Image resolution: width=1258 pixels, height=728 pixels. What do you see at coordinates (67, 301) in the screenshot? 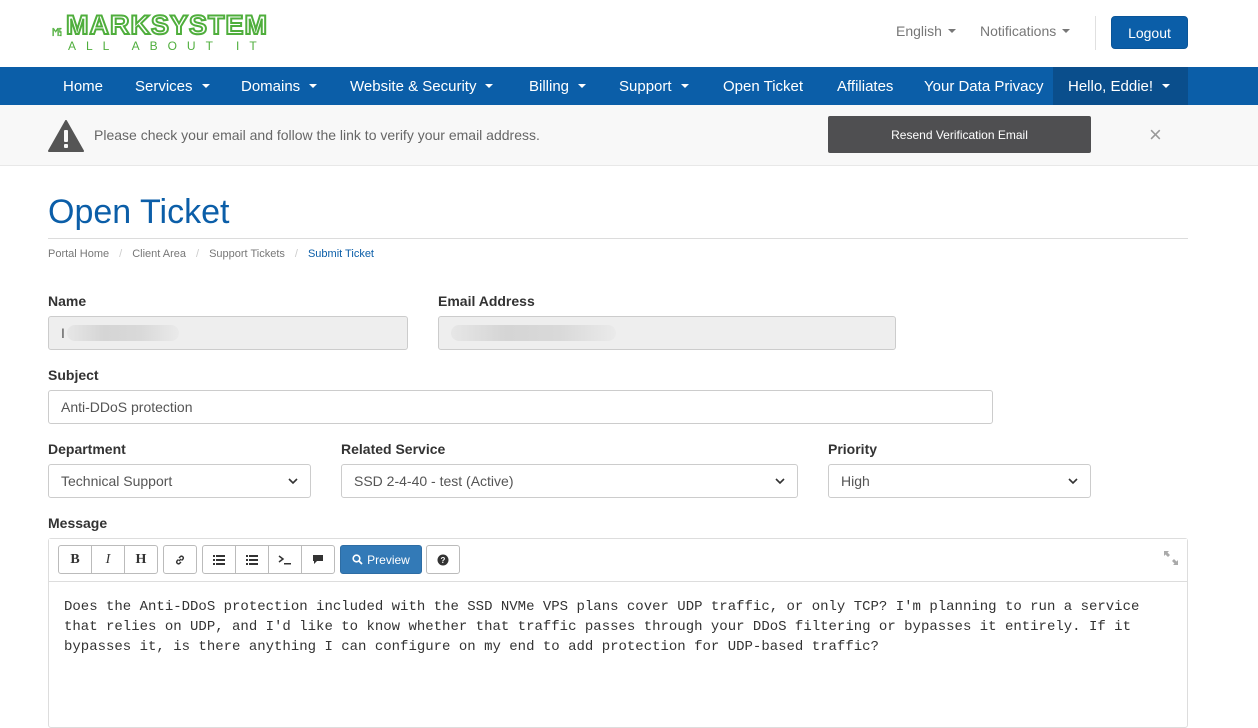
I see `name-label: Name` at bounding box center [67, 301].